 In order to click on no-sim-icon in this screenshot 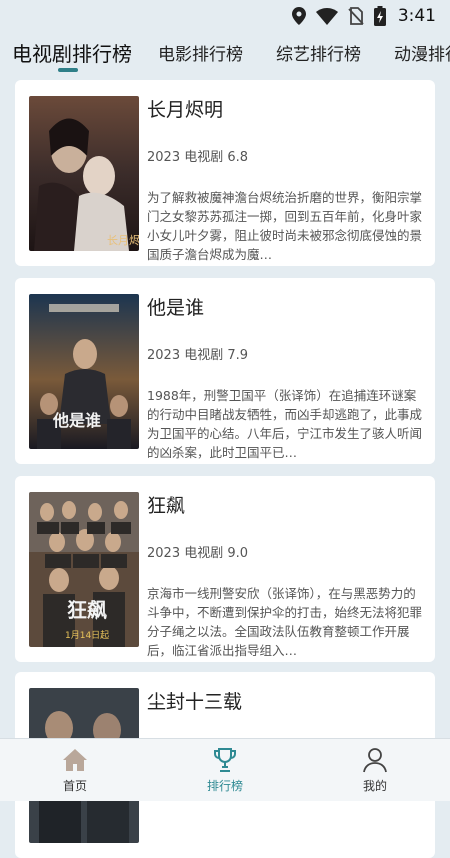, I will do `click(356, 16)`.